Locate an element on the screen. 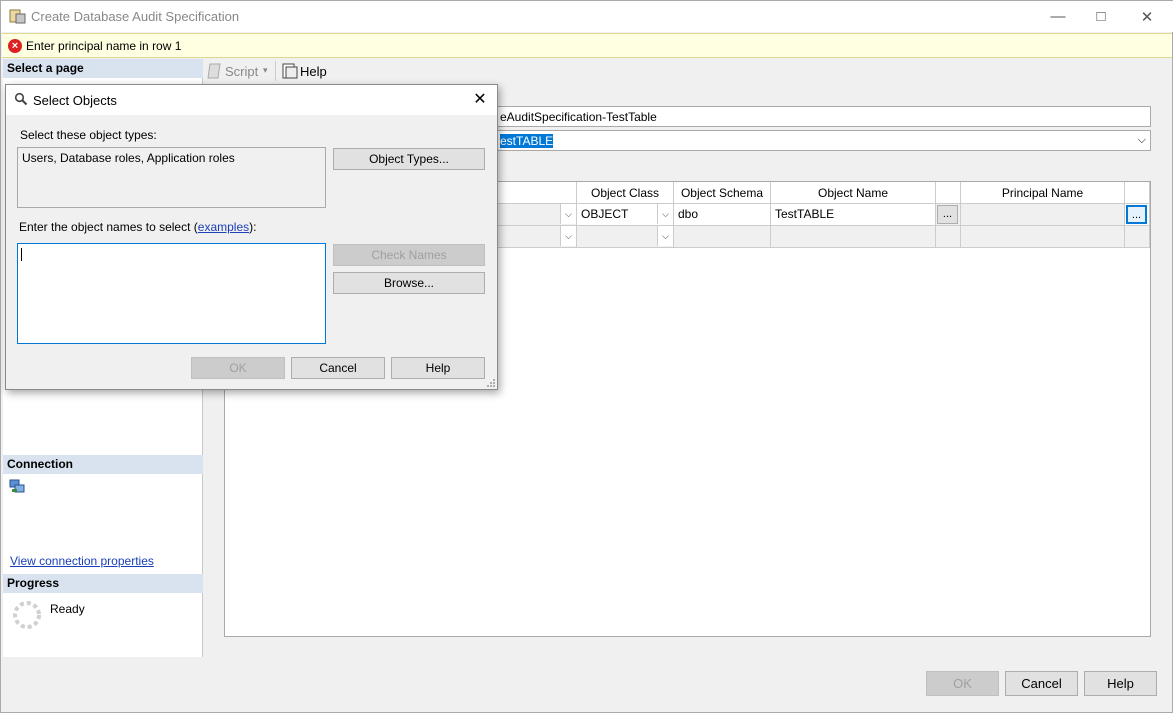  progress-spinner-icon is located at coordinates (27, 615).